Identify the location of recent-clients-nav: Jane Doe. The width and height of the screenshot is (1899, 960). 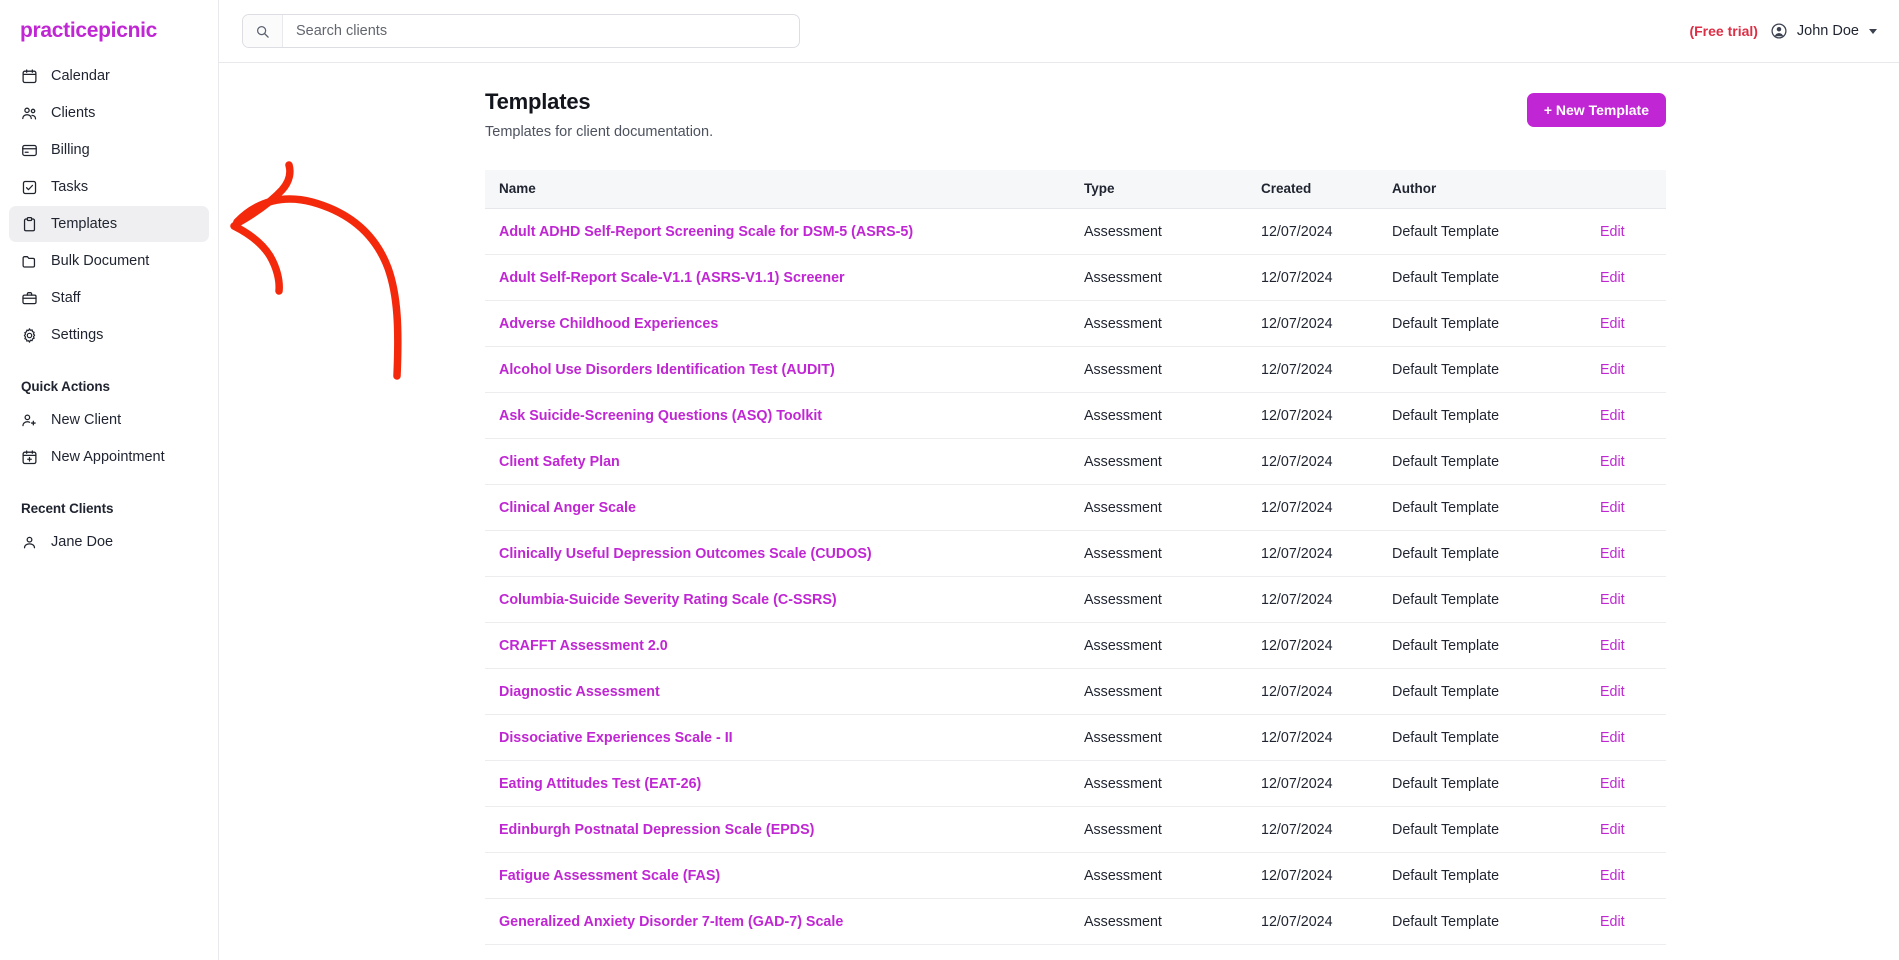
(109, 542).